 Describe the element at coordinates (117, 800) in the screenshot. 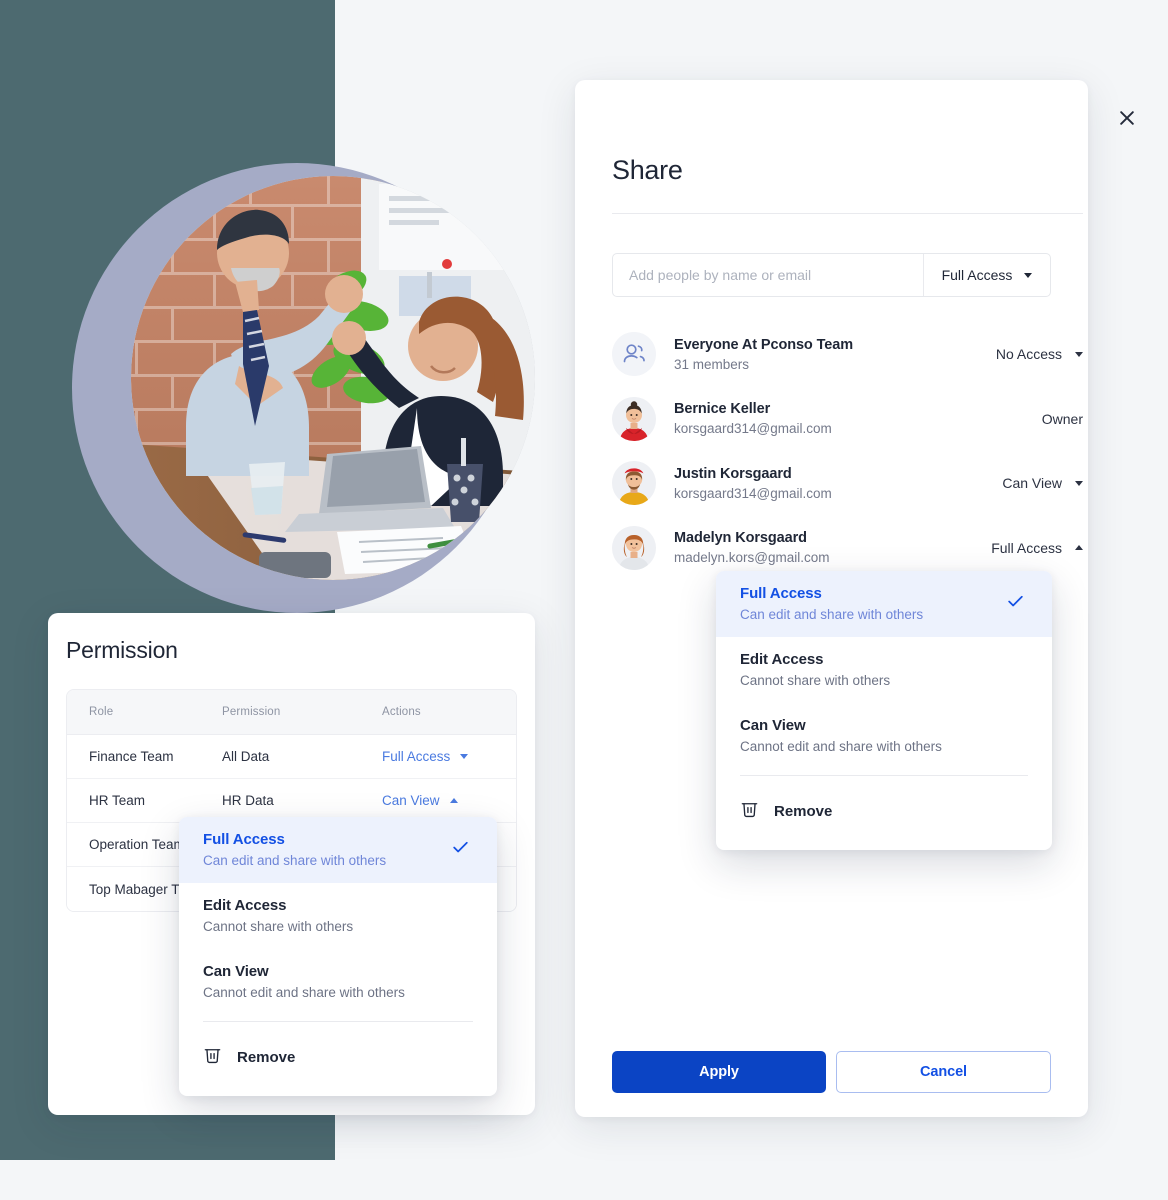

I see `role-cell: HR Team` at that location.